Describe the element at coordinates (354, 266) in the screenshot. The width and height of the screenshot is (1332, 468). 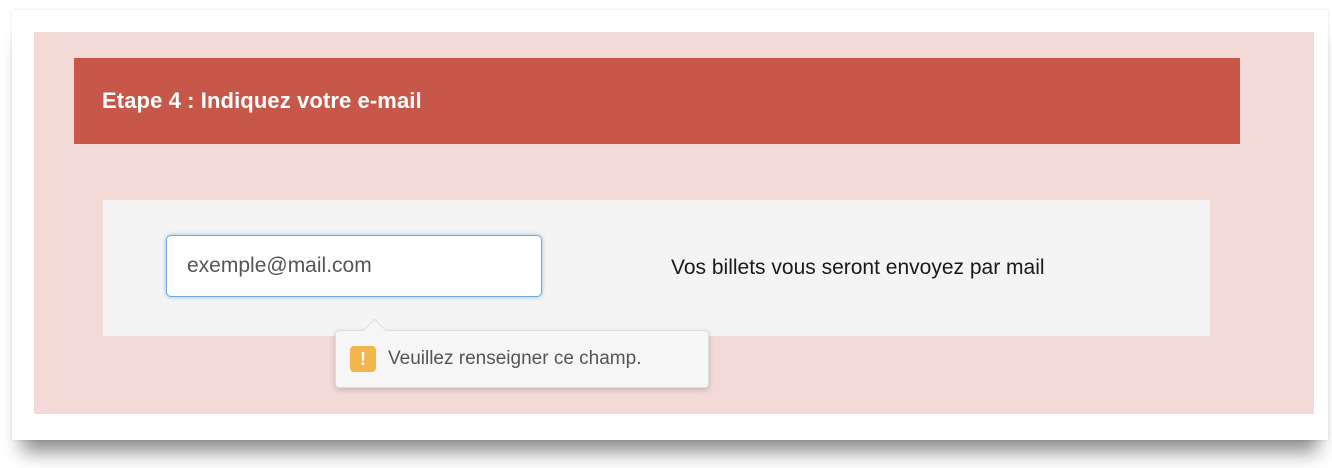
I see `email-input` at that location.